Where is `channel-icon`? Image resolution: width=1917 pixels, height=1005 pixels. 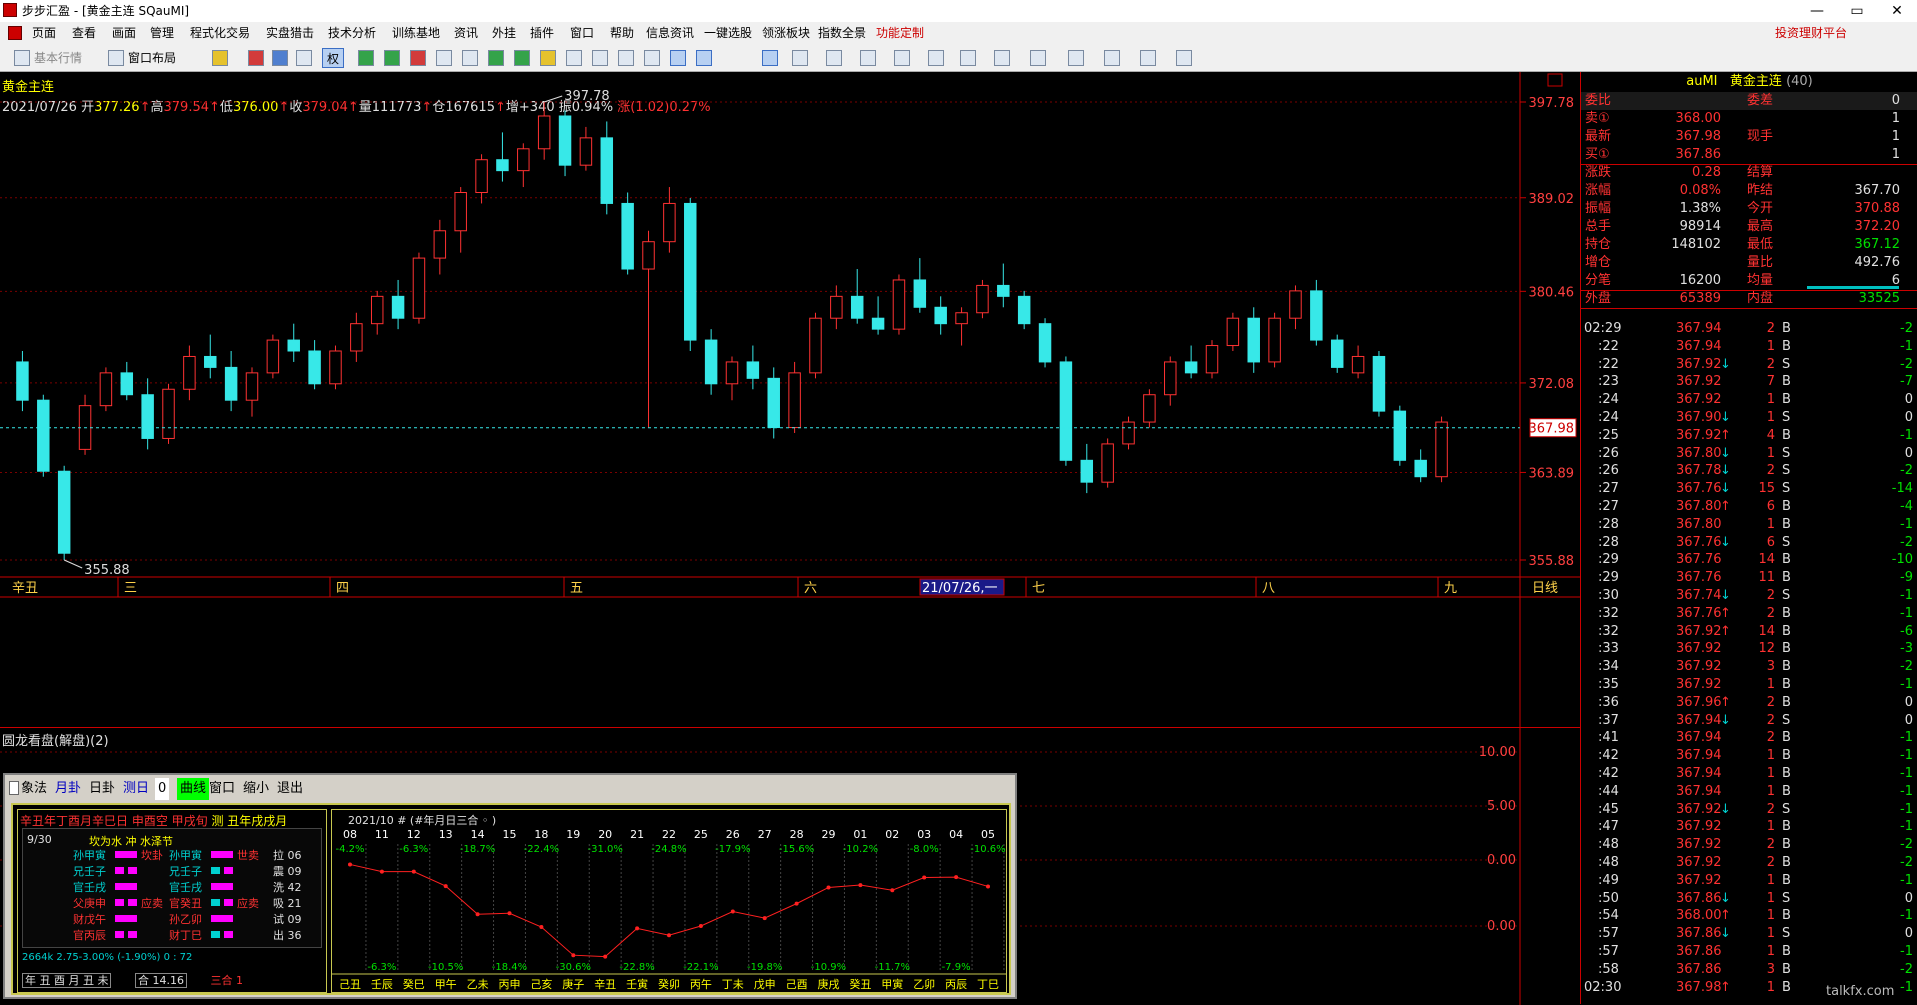 channel-icon is located at coordinates (834, 58).